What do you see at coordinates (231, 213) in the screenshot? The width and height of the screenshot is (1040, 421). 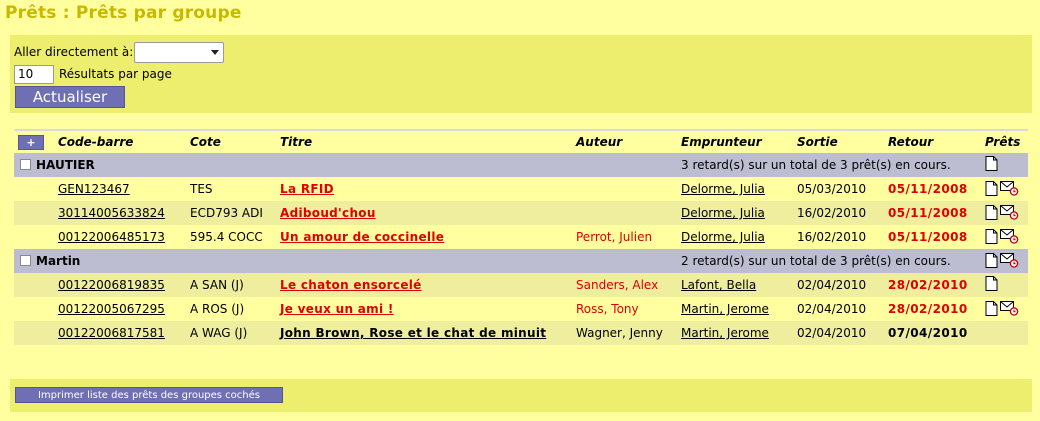 I see `call-number-cell: ECD793 ADI` at bounding box center [231, 213].